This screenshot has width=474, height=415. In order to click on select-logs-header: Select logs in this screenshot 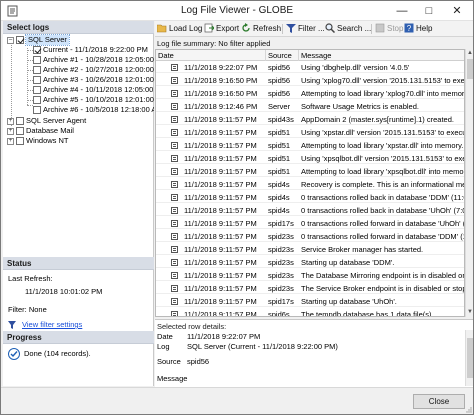, I will do `click(78, 27)`.